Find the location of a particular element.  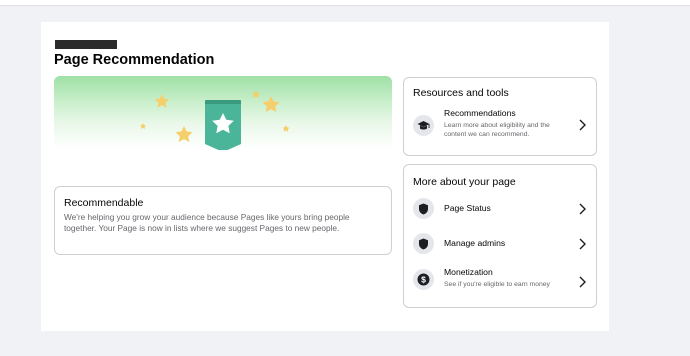

dollar-coin-icon: $ is located at coordinates (423, 279).